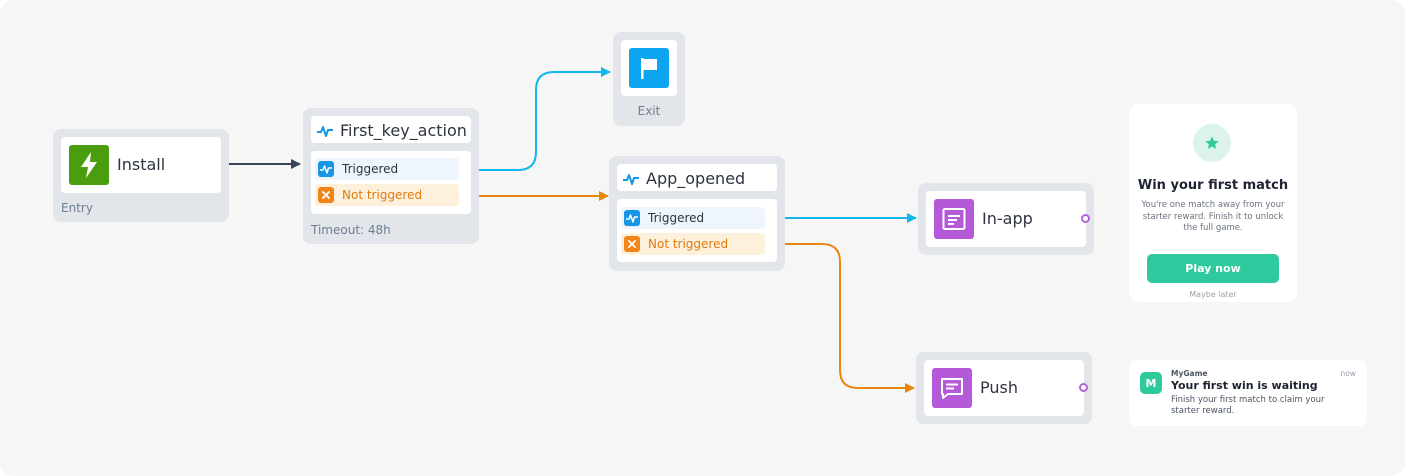 This screenshot has width=1405, height=476. I want to click on push-label: Push, so click(999, 387).